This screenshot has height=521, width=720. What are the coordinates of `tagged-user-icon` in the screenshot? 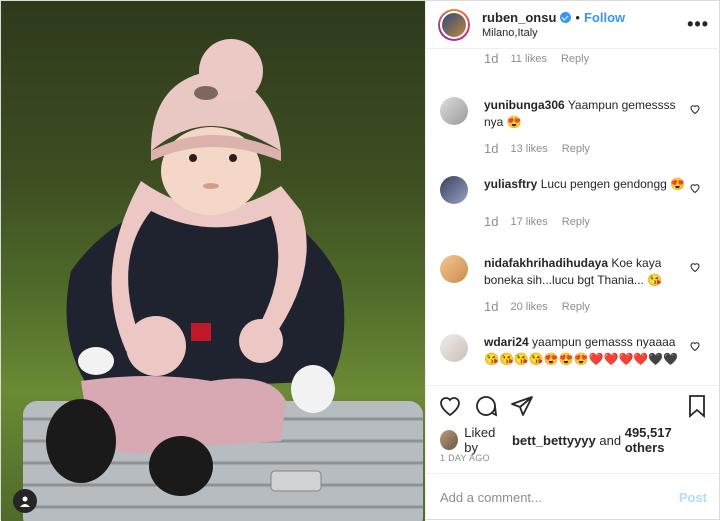 It's located at (25, 501).